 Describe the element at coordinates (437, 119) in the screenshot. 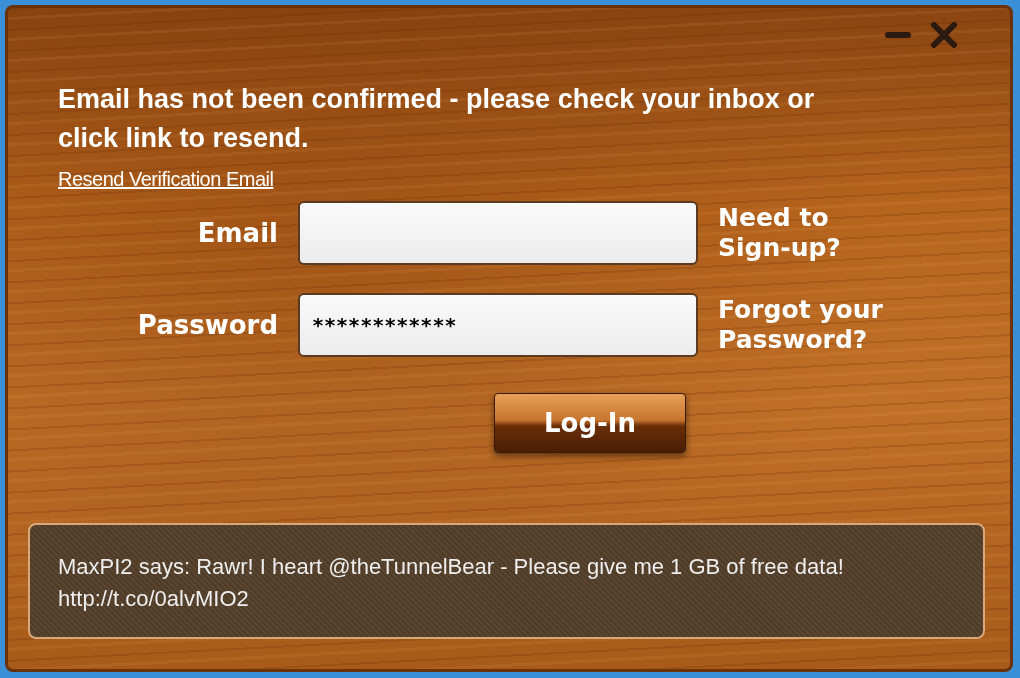

I see `error-message: Email has not been confirmed - please check your inbox or click link to resend.` at that location.